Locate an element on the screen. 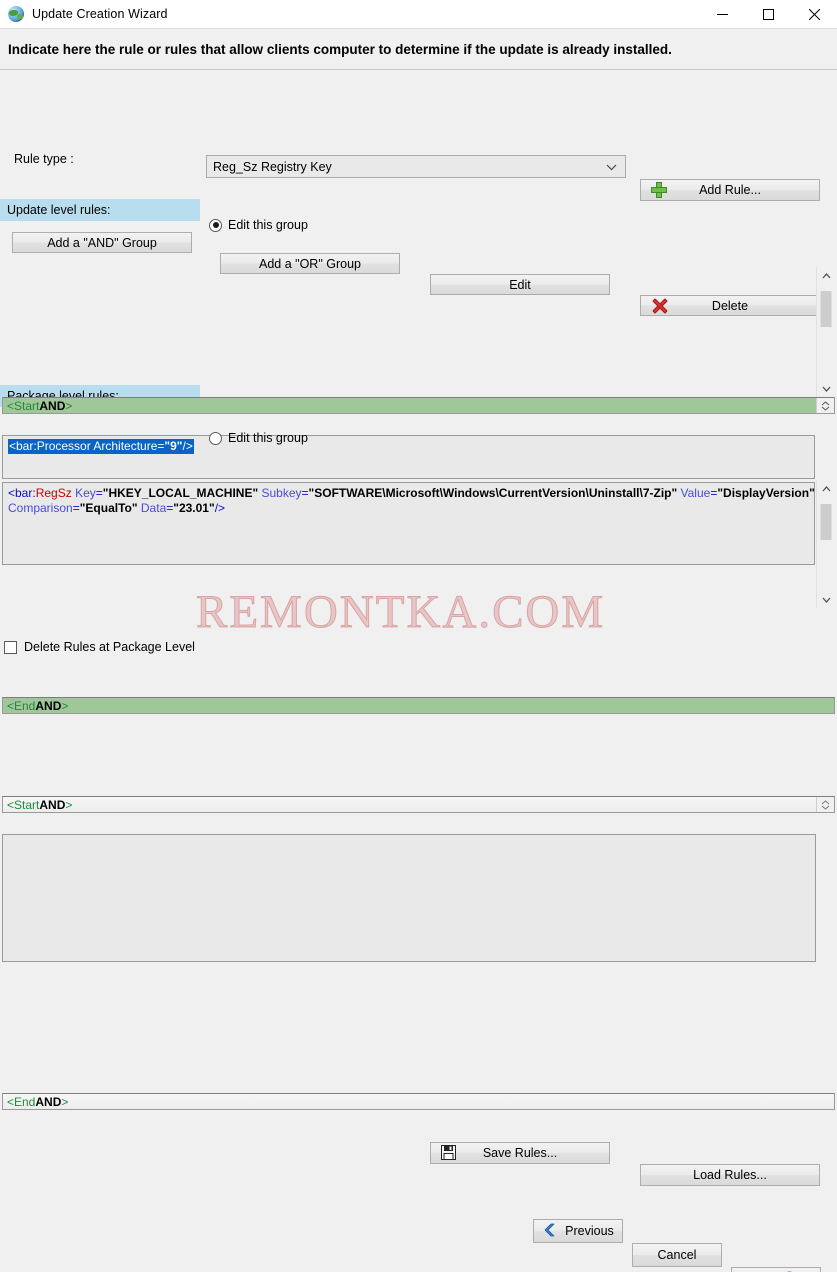  rule-item-processor-architecture: <bar:Processor Architecture="9"/> is located at coordinates (408, 457).